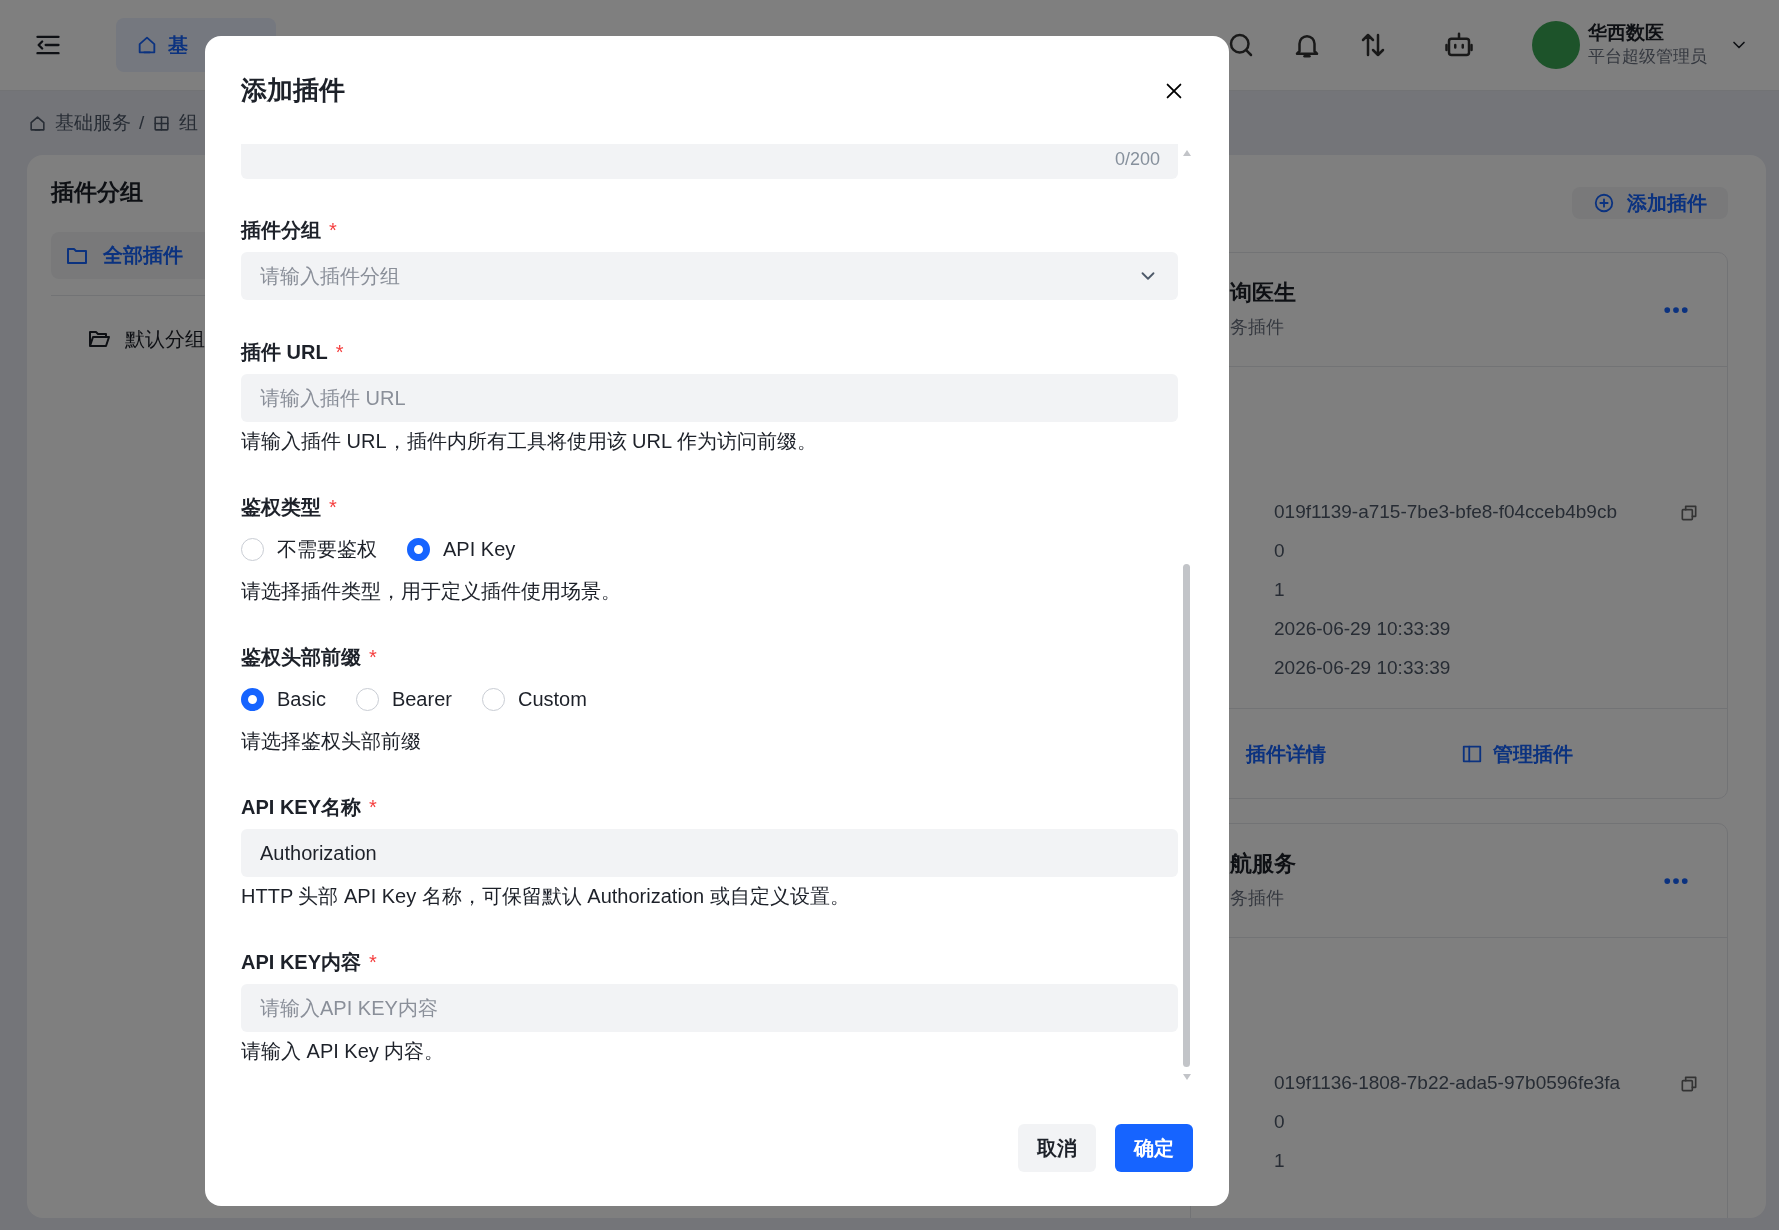  What do you see at coordinates (709, 853) in the screenshot?
I see `input-field: Authorization` at bounding box center [709, 853].